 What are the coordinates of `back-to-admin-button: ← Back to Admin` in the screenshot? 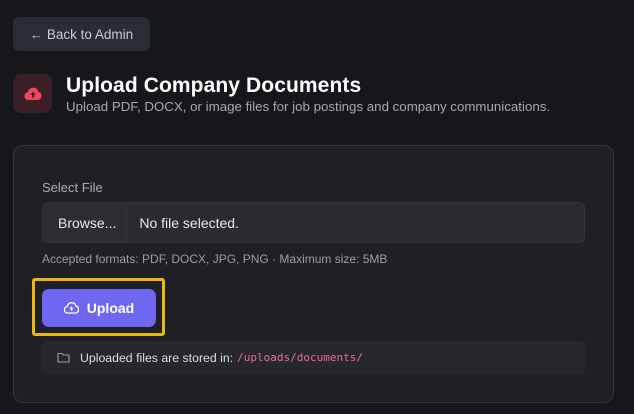 It's located at (81, 34).